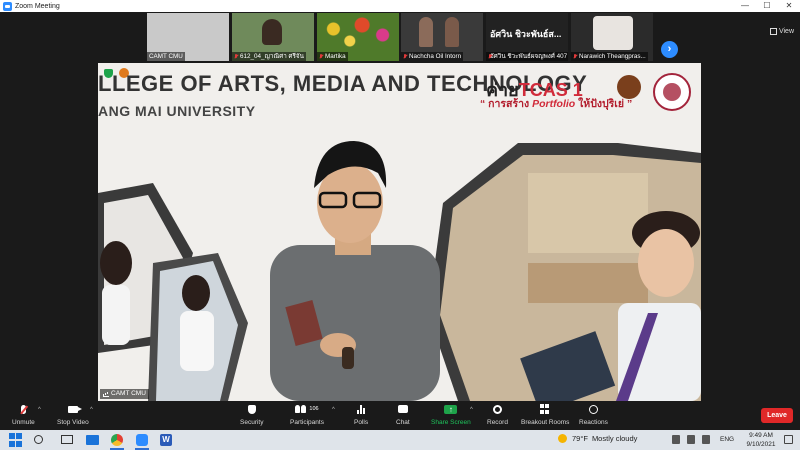  I want to click on participant-name: 612_04_ญาณิศา ศรีจัน, so click(269, 56).